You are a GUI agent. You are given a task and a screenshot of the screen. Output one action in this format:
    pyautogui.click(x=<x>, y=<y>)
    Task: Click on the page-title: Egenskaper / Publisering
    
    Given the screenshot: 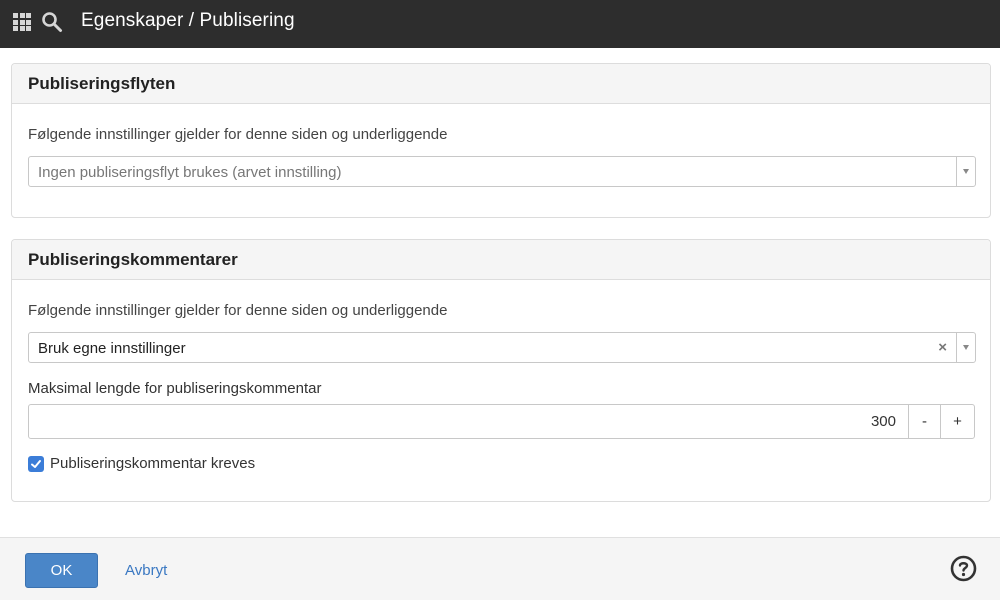 What is the action you would take?
    pyautogui.click(x=188, y=20)
    